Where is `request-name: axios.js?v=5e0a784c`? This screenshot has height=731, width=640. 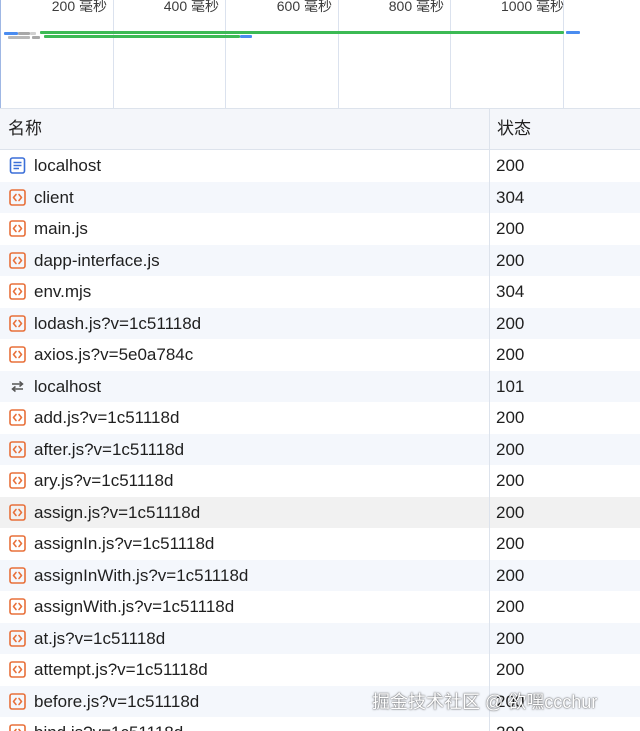
request-name: axios.js?v=5e0a784c is located at coordinates (114, 354).